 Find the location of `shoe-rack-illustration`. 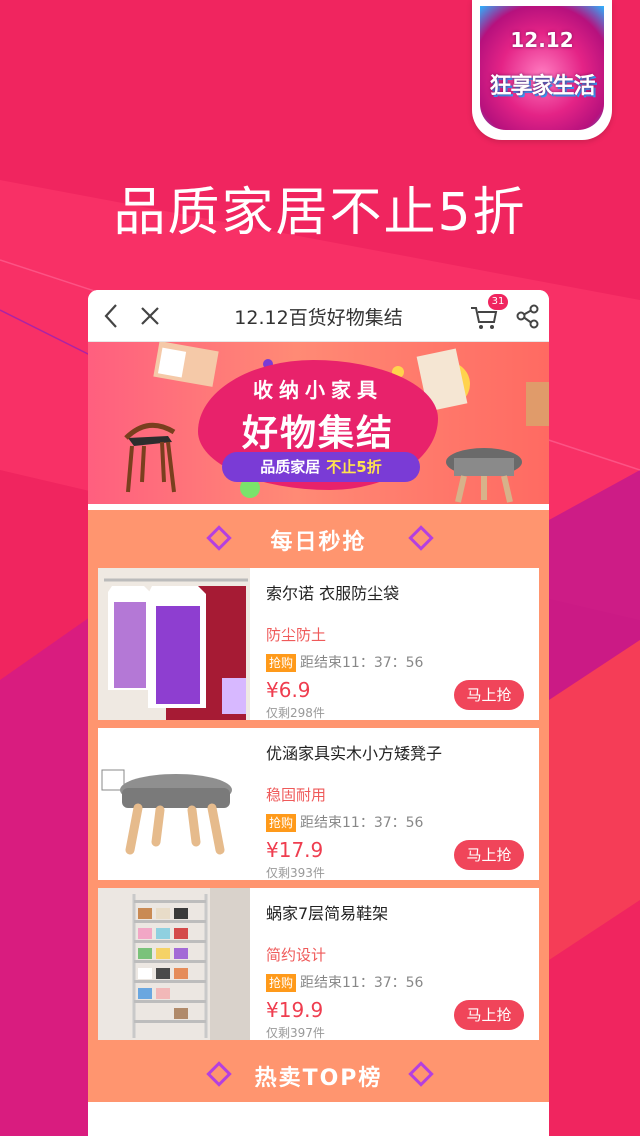

shoe-rack-illustration is located at coordinates (174, 964).